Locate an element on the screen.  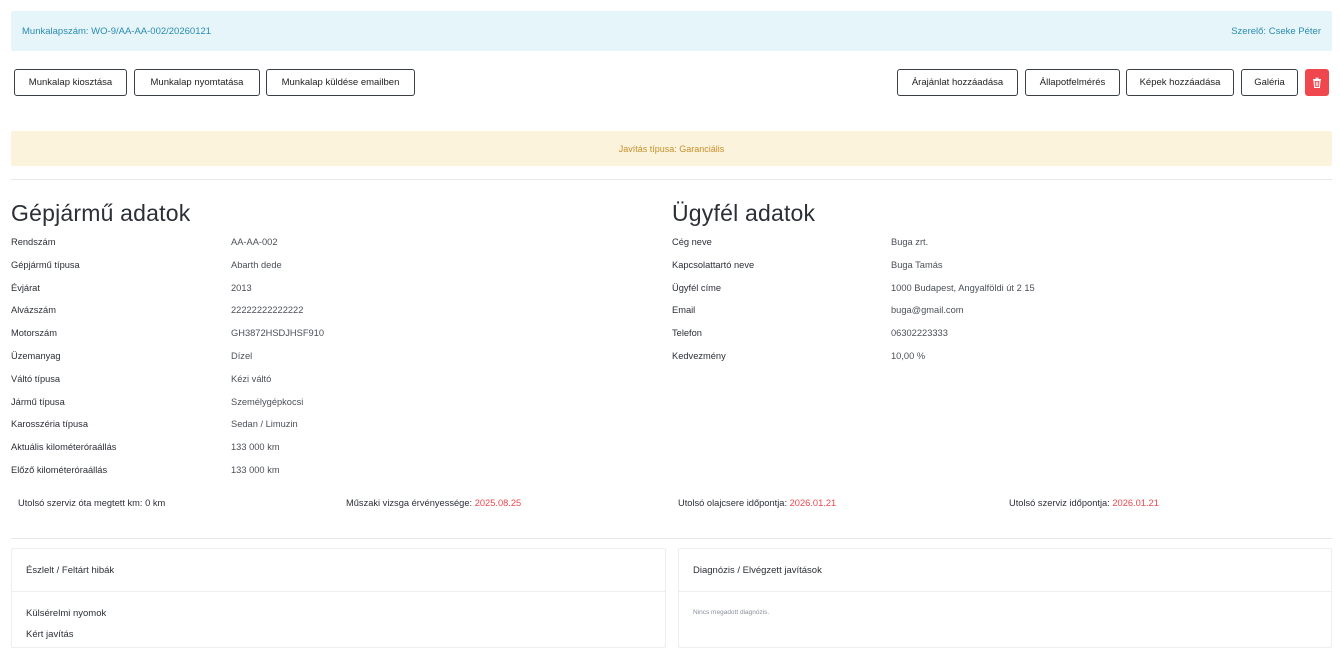
vehicle-field-label: Jármű típusa is located at coordinates (38, 401).